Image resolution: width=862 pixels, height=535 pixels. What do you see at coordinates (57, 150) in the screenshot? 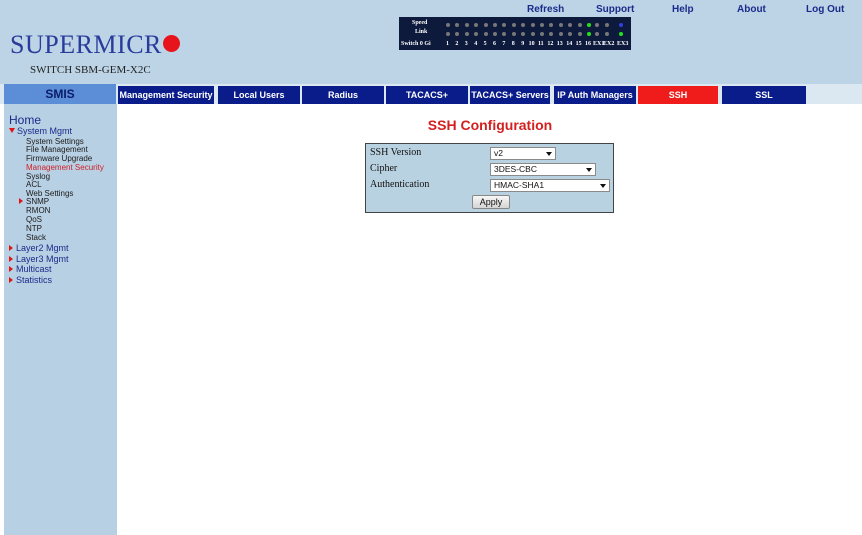
I see `sidebar-item-file-management: File Management` at bounding box center [57, 150].